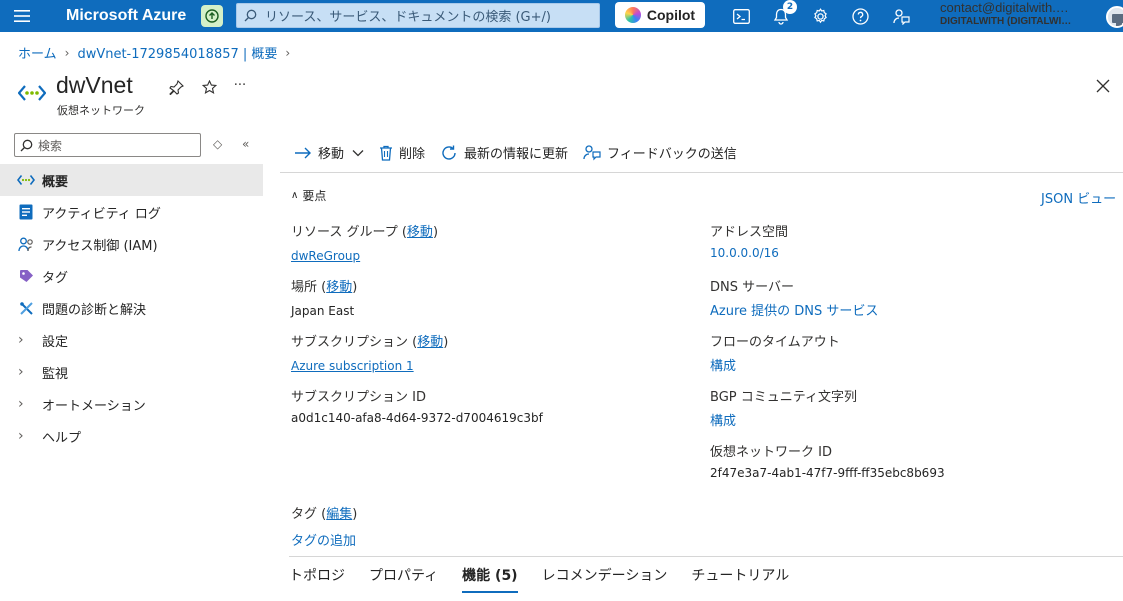  What do you see at coordinates (324, 287) in the screenshot?
I see `location-label: 場所 (移動)` at bounding box center [324, 287].